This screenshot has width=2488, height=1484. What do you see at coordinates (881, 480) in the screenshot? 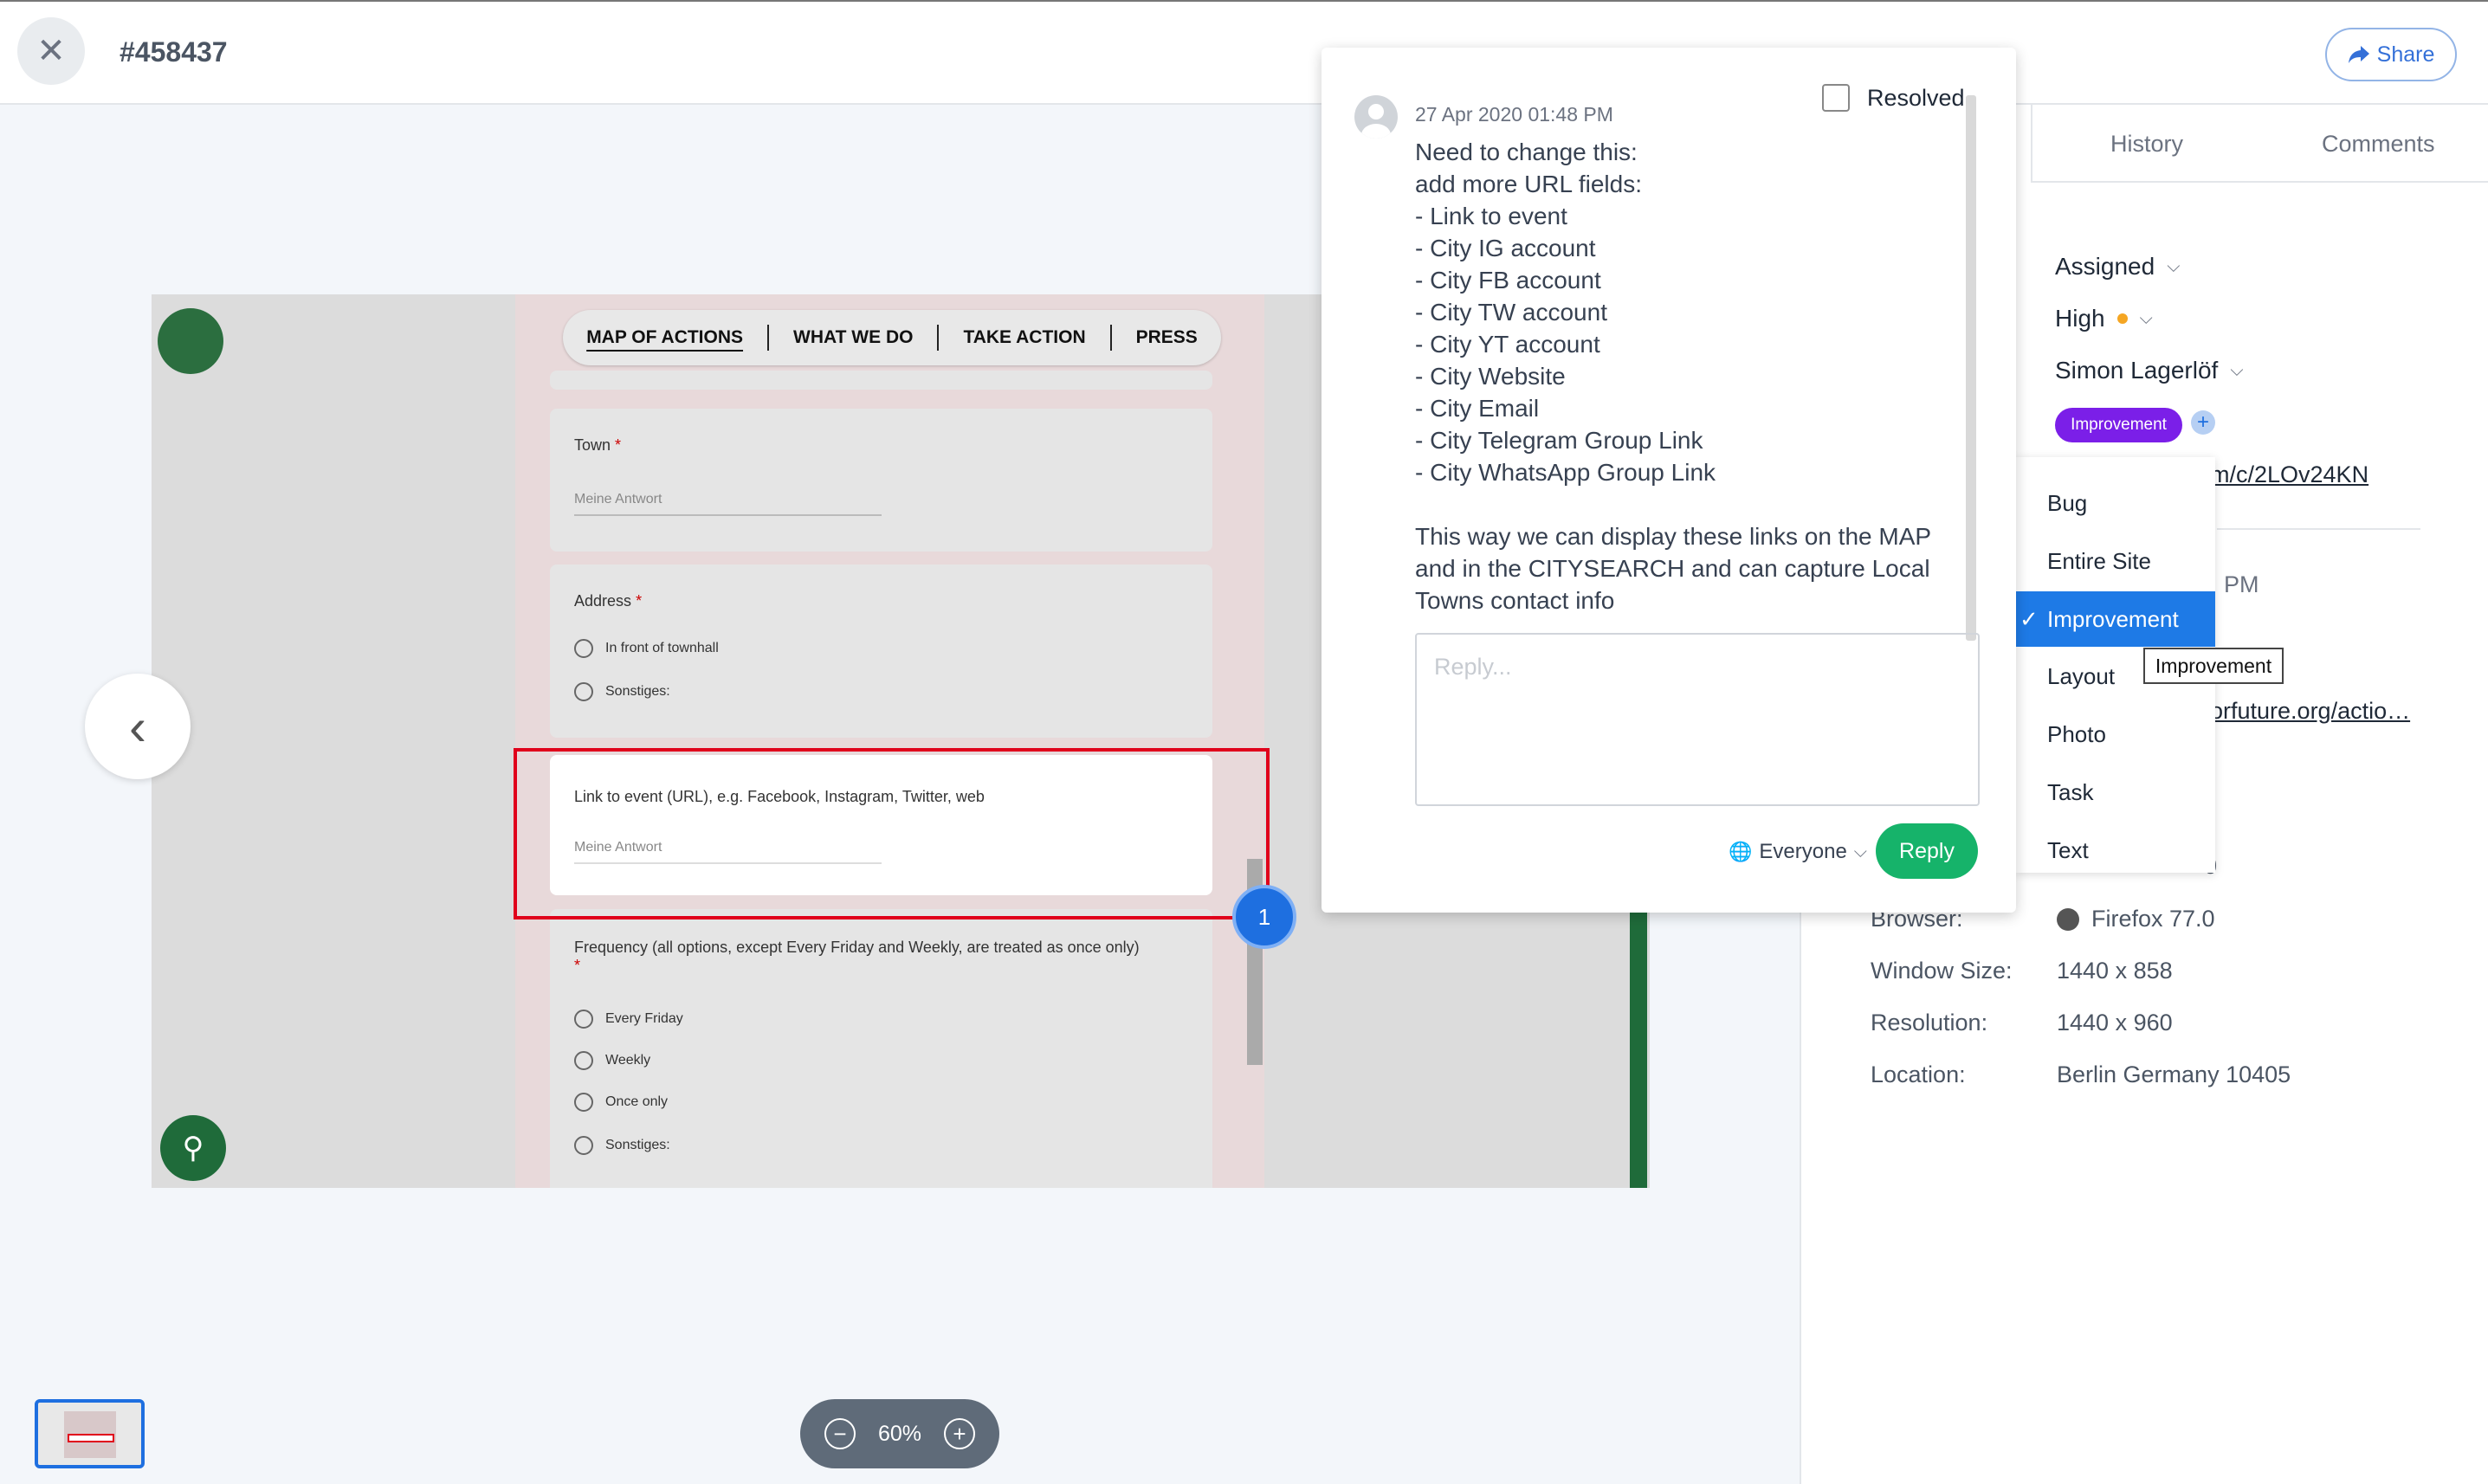
I see `preview-card-town: Town * Meine Antwort` at bounding box center [881, 480].